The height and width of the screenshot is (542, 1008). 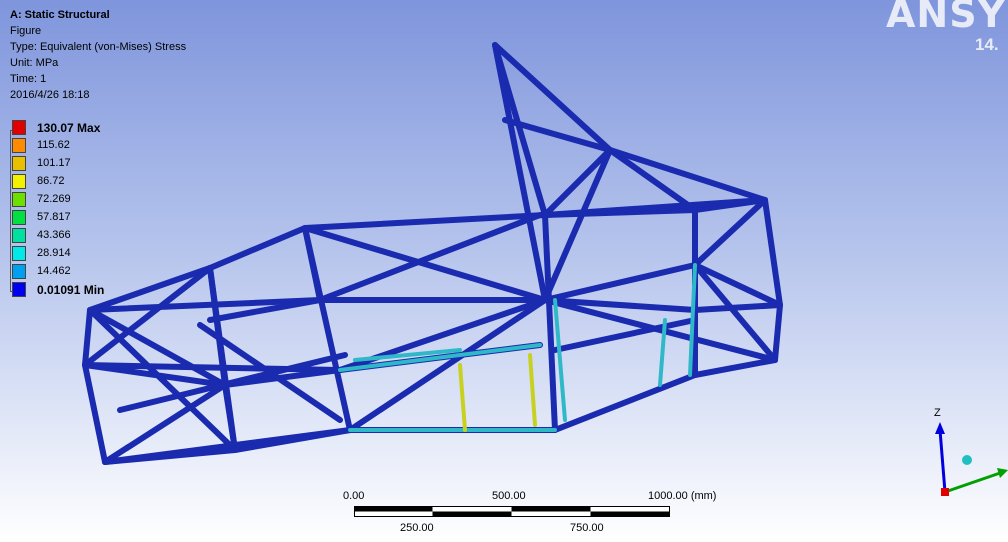 I want to click on iso-view-ball-icon, so click(x=967, y=460).